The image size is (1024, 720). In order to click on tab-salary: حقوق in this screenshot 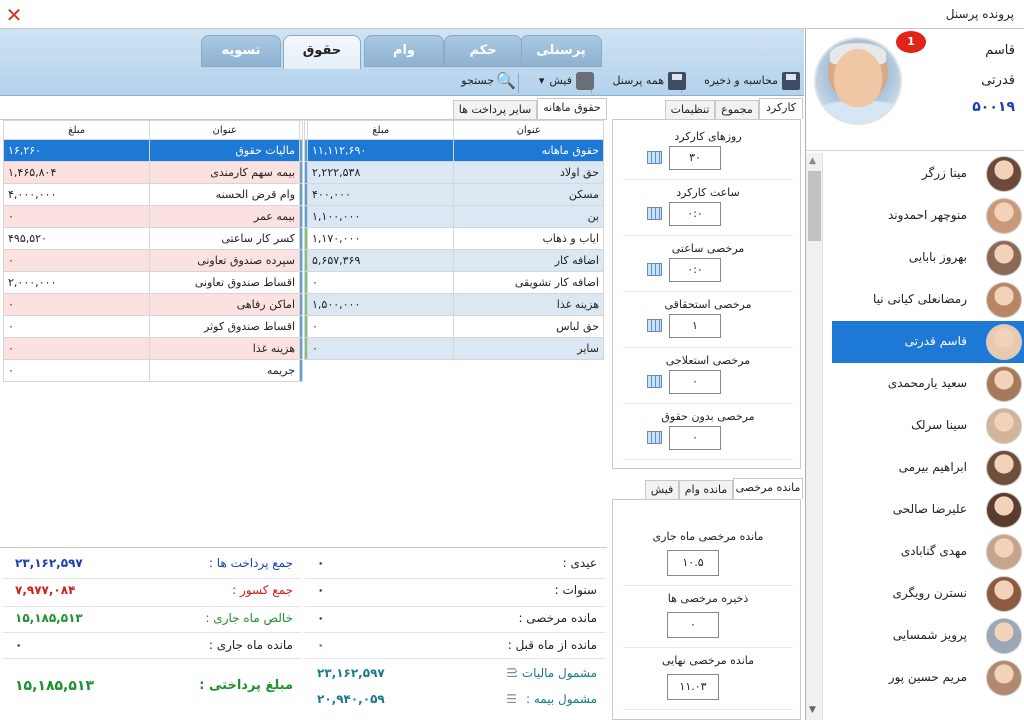, I will do `click(322, 52)`.